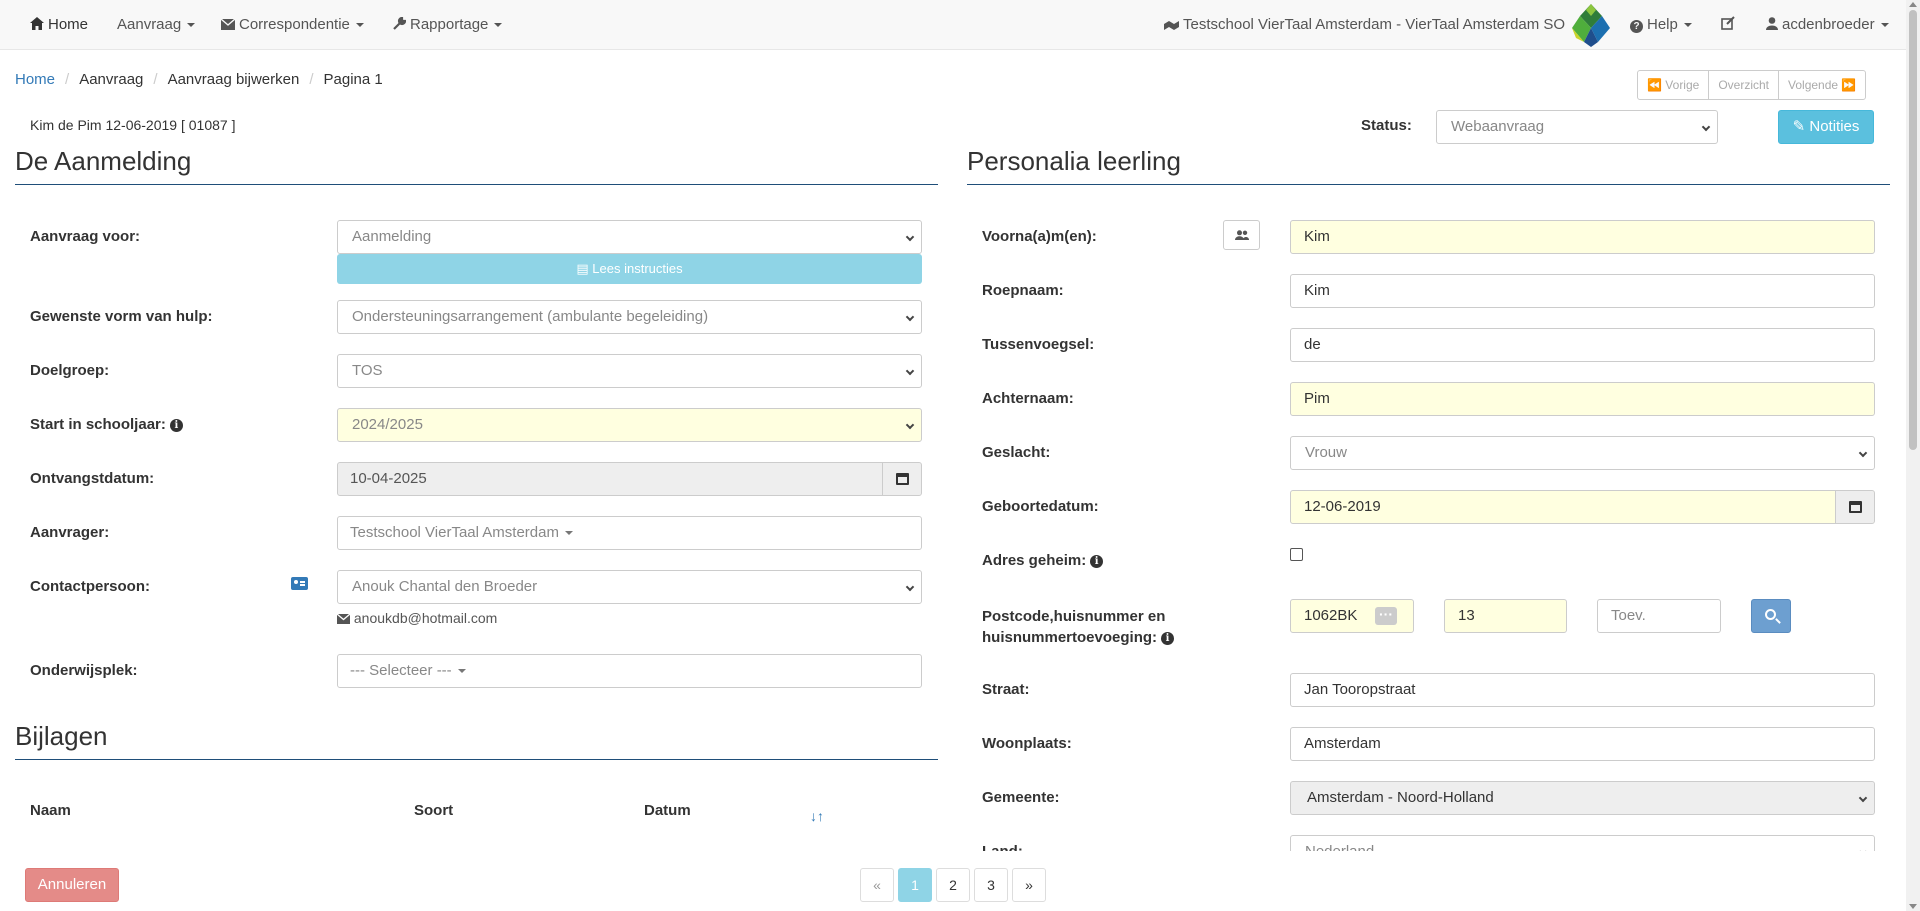  What do you see at coordinates (1582, 744) in the screenshot?
I see `woonplaats-input: Amsterdam` at bounding box center [1582, 744].